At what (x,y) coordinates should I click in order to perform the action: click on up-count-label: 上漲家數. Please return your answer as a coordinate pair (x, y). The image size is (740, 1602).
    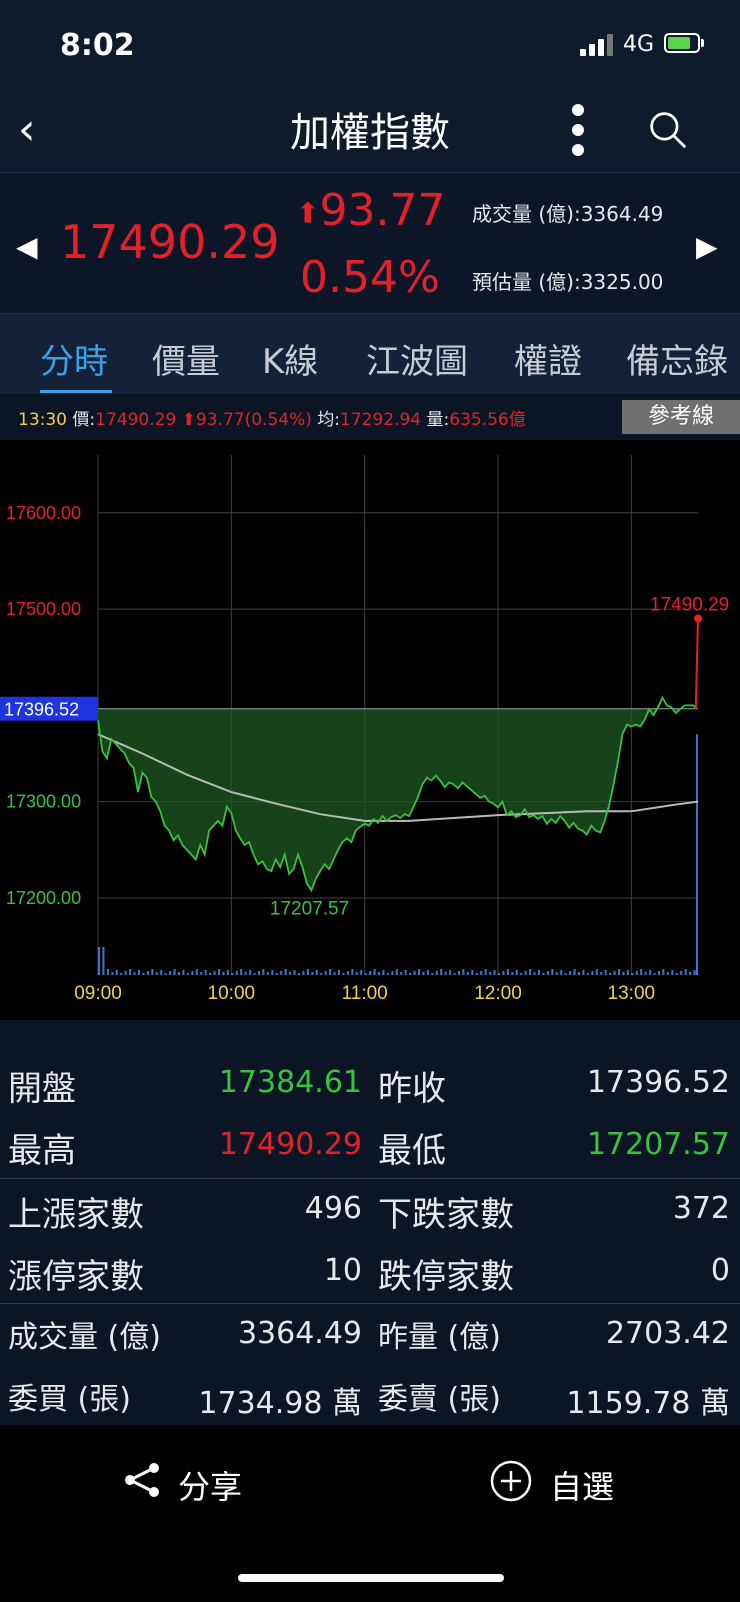
    Looking at the image, I should click on (76, 1215).